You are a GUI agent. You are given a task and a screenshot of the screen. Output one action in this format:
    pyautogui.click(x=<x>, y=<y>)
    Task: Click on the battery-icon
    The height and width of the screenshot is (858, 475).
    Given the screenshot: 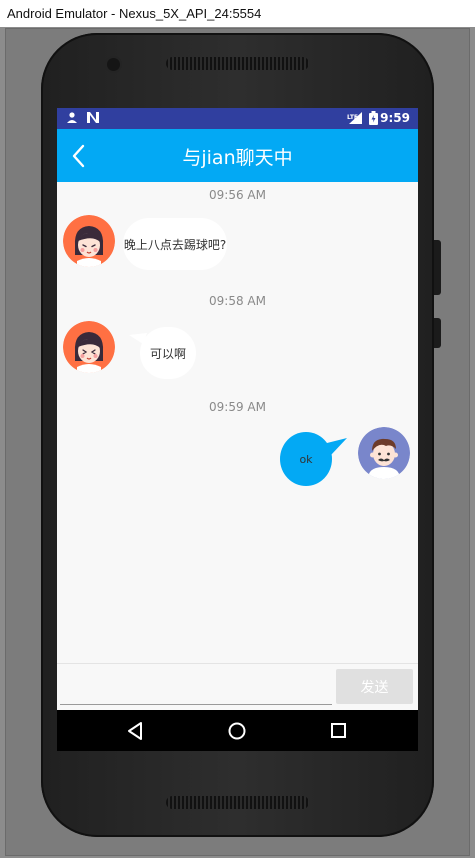 What is the action you would take?
    pyautogui.click(x=373, y=119)
    